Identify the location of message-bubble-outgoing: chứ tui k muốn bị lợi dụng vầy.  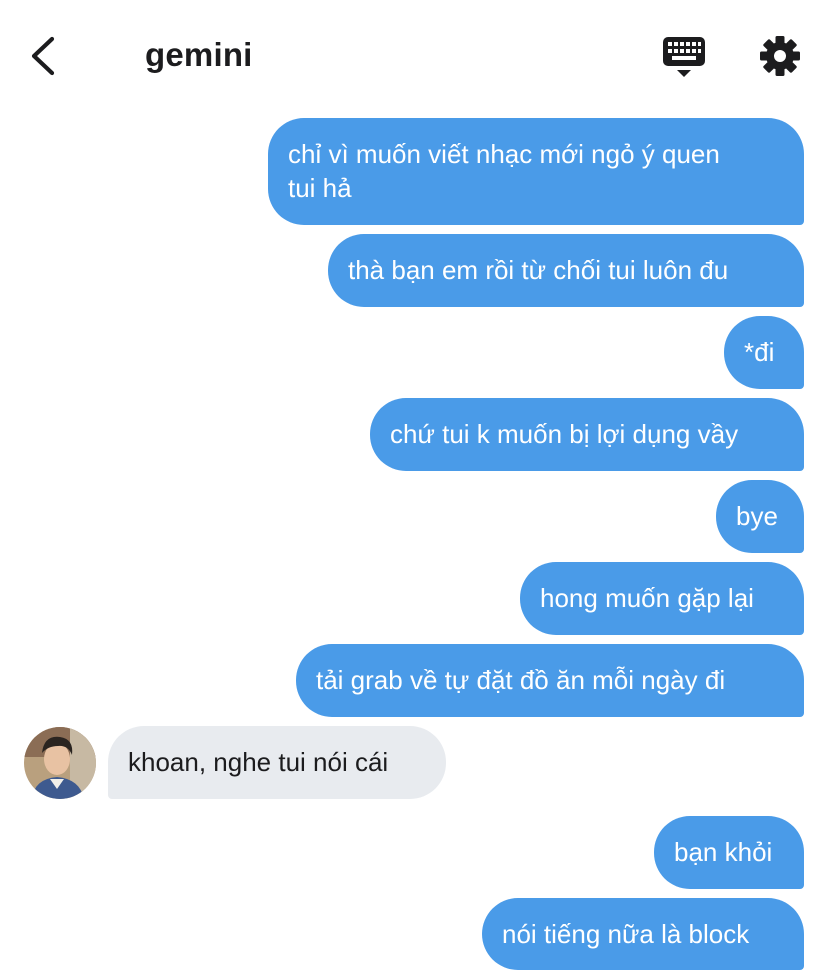
(587, 434).